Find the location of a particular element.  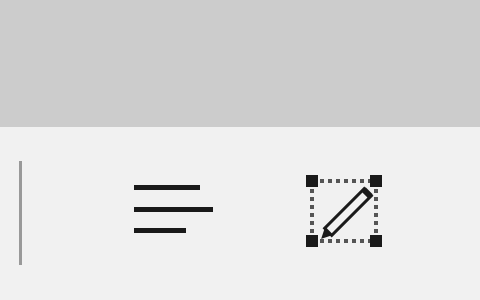

text-align-button is located at coordinates (172, 209).